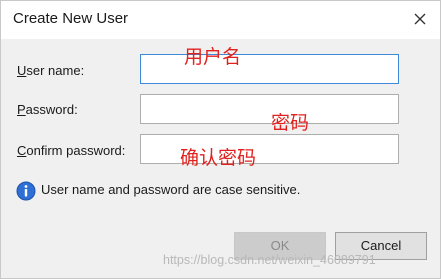  Describe the element at coordinates (51, 70) in the screenshot. I see `username-label: User name:` at that location.